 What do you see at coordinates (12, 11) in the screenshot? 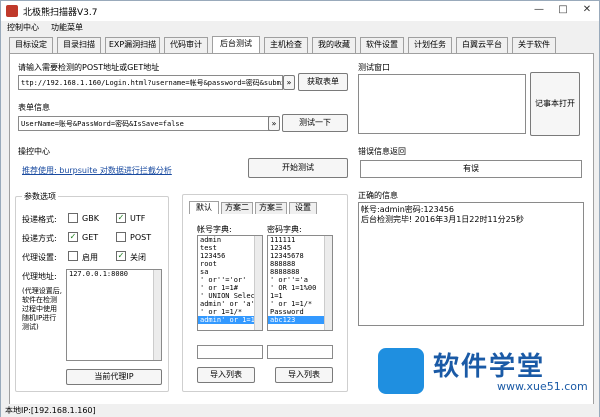
I see `app-icon` at bounding box center [12, 11].